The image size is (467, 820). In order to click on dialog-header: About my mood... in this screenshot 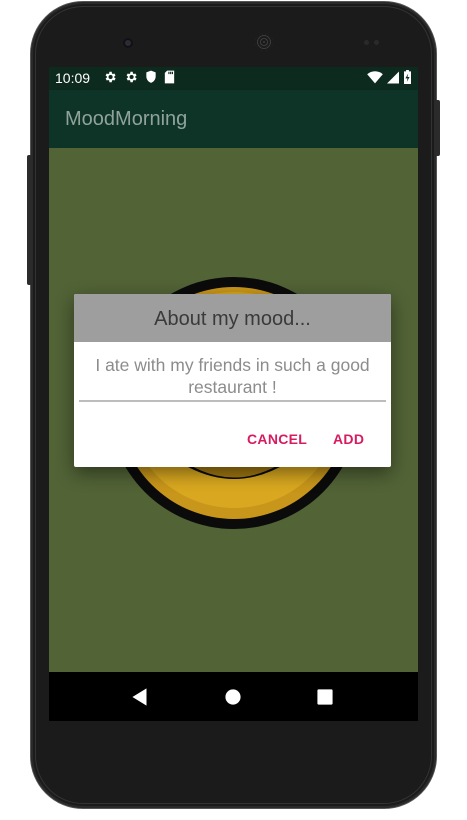, I will do `click(232, 318)`.